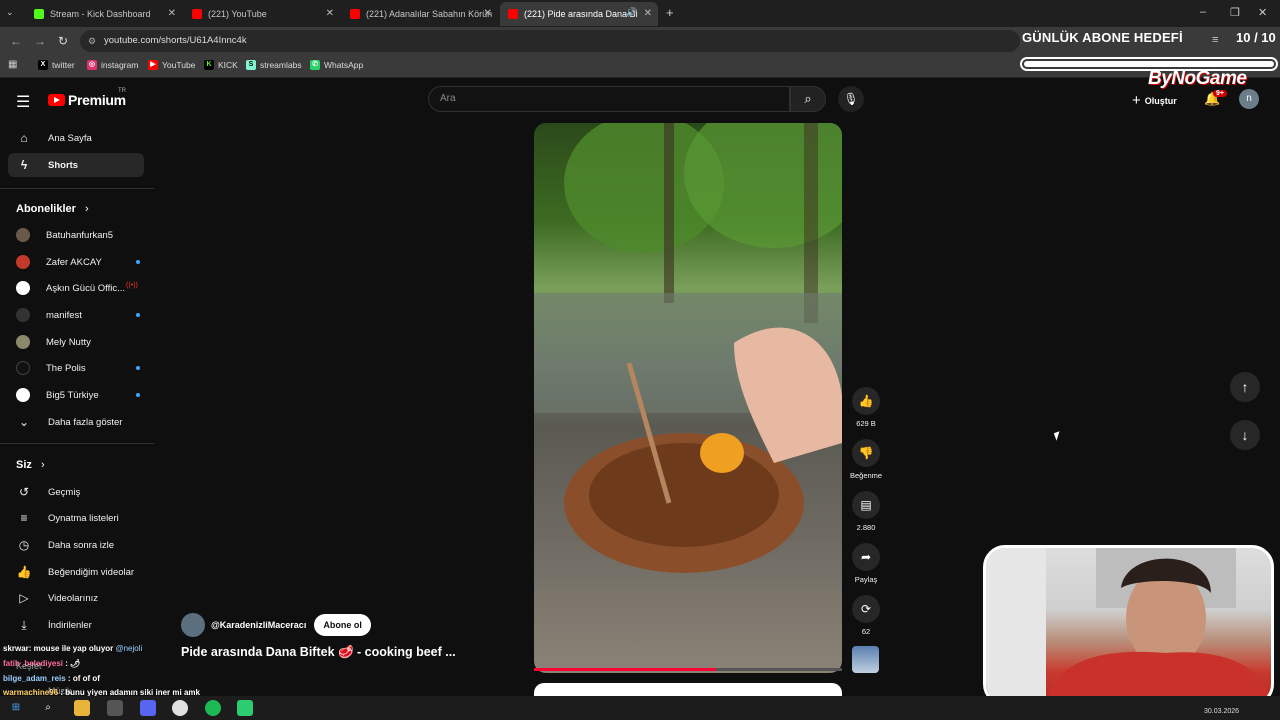 This screenshot has height=720, width=1280. What do you see at coordinates (76, 492) in the screenshot?
I see `sidebar-item-history: ↺ Geçmiş` at bounding box center [76, 492].